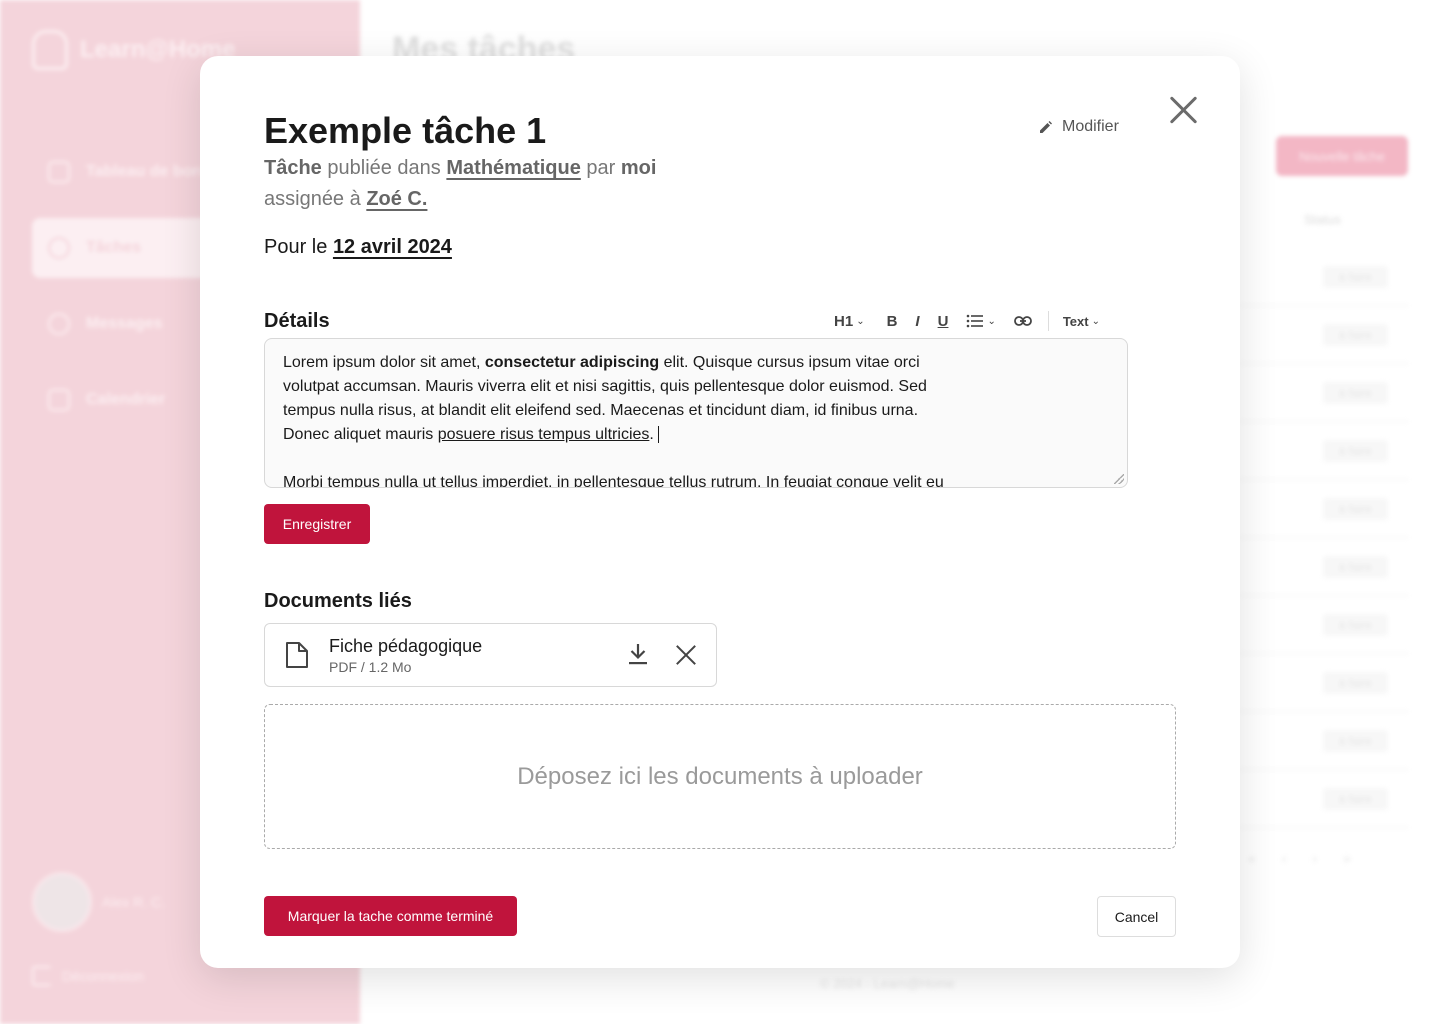 The height and width of the screenshot is (1024, 1440). Describe the element at coordinates (844, 321) in the screenshot. I see `heading-label: H1` at that location.